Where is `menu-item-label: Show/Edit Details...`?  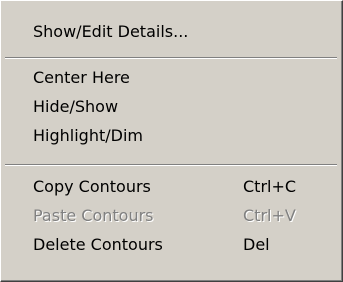
menu-item-label: Show/Edit Details... is located at coordinates (111, 31).